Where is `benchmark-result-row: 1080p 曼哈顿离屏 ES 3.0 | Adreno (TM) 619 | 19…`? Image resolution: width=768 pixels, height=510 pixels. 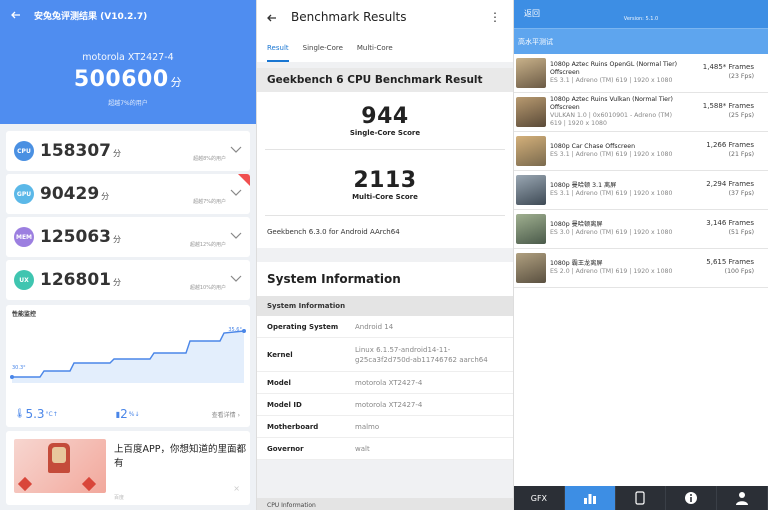
benchmark-result-row: 1080p 曼哈顿离屏 ES 3.0 | Adreno (TM) 619 | 19… is located at coordinates (641, 229).